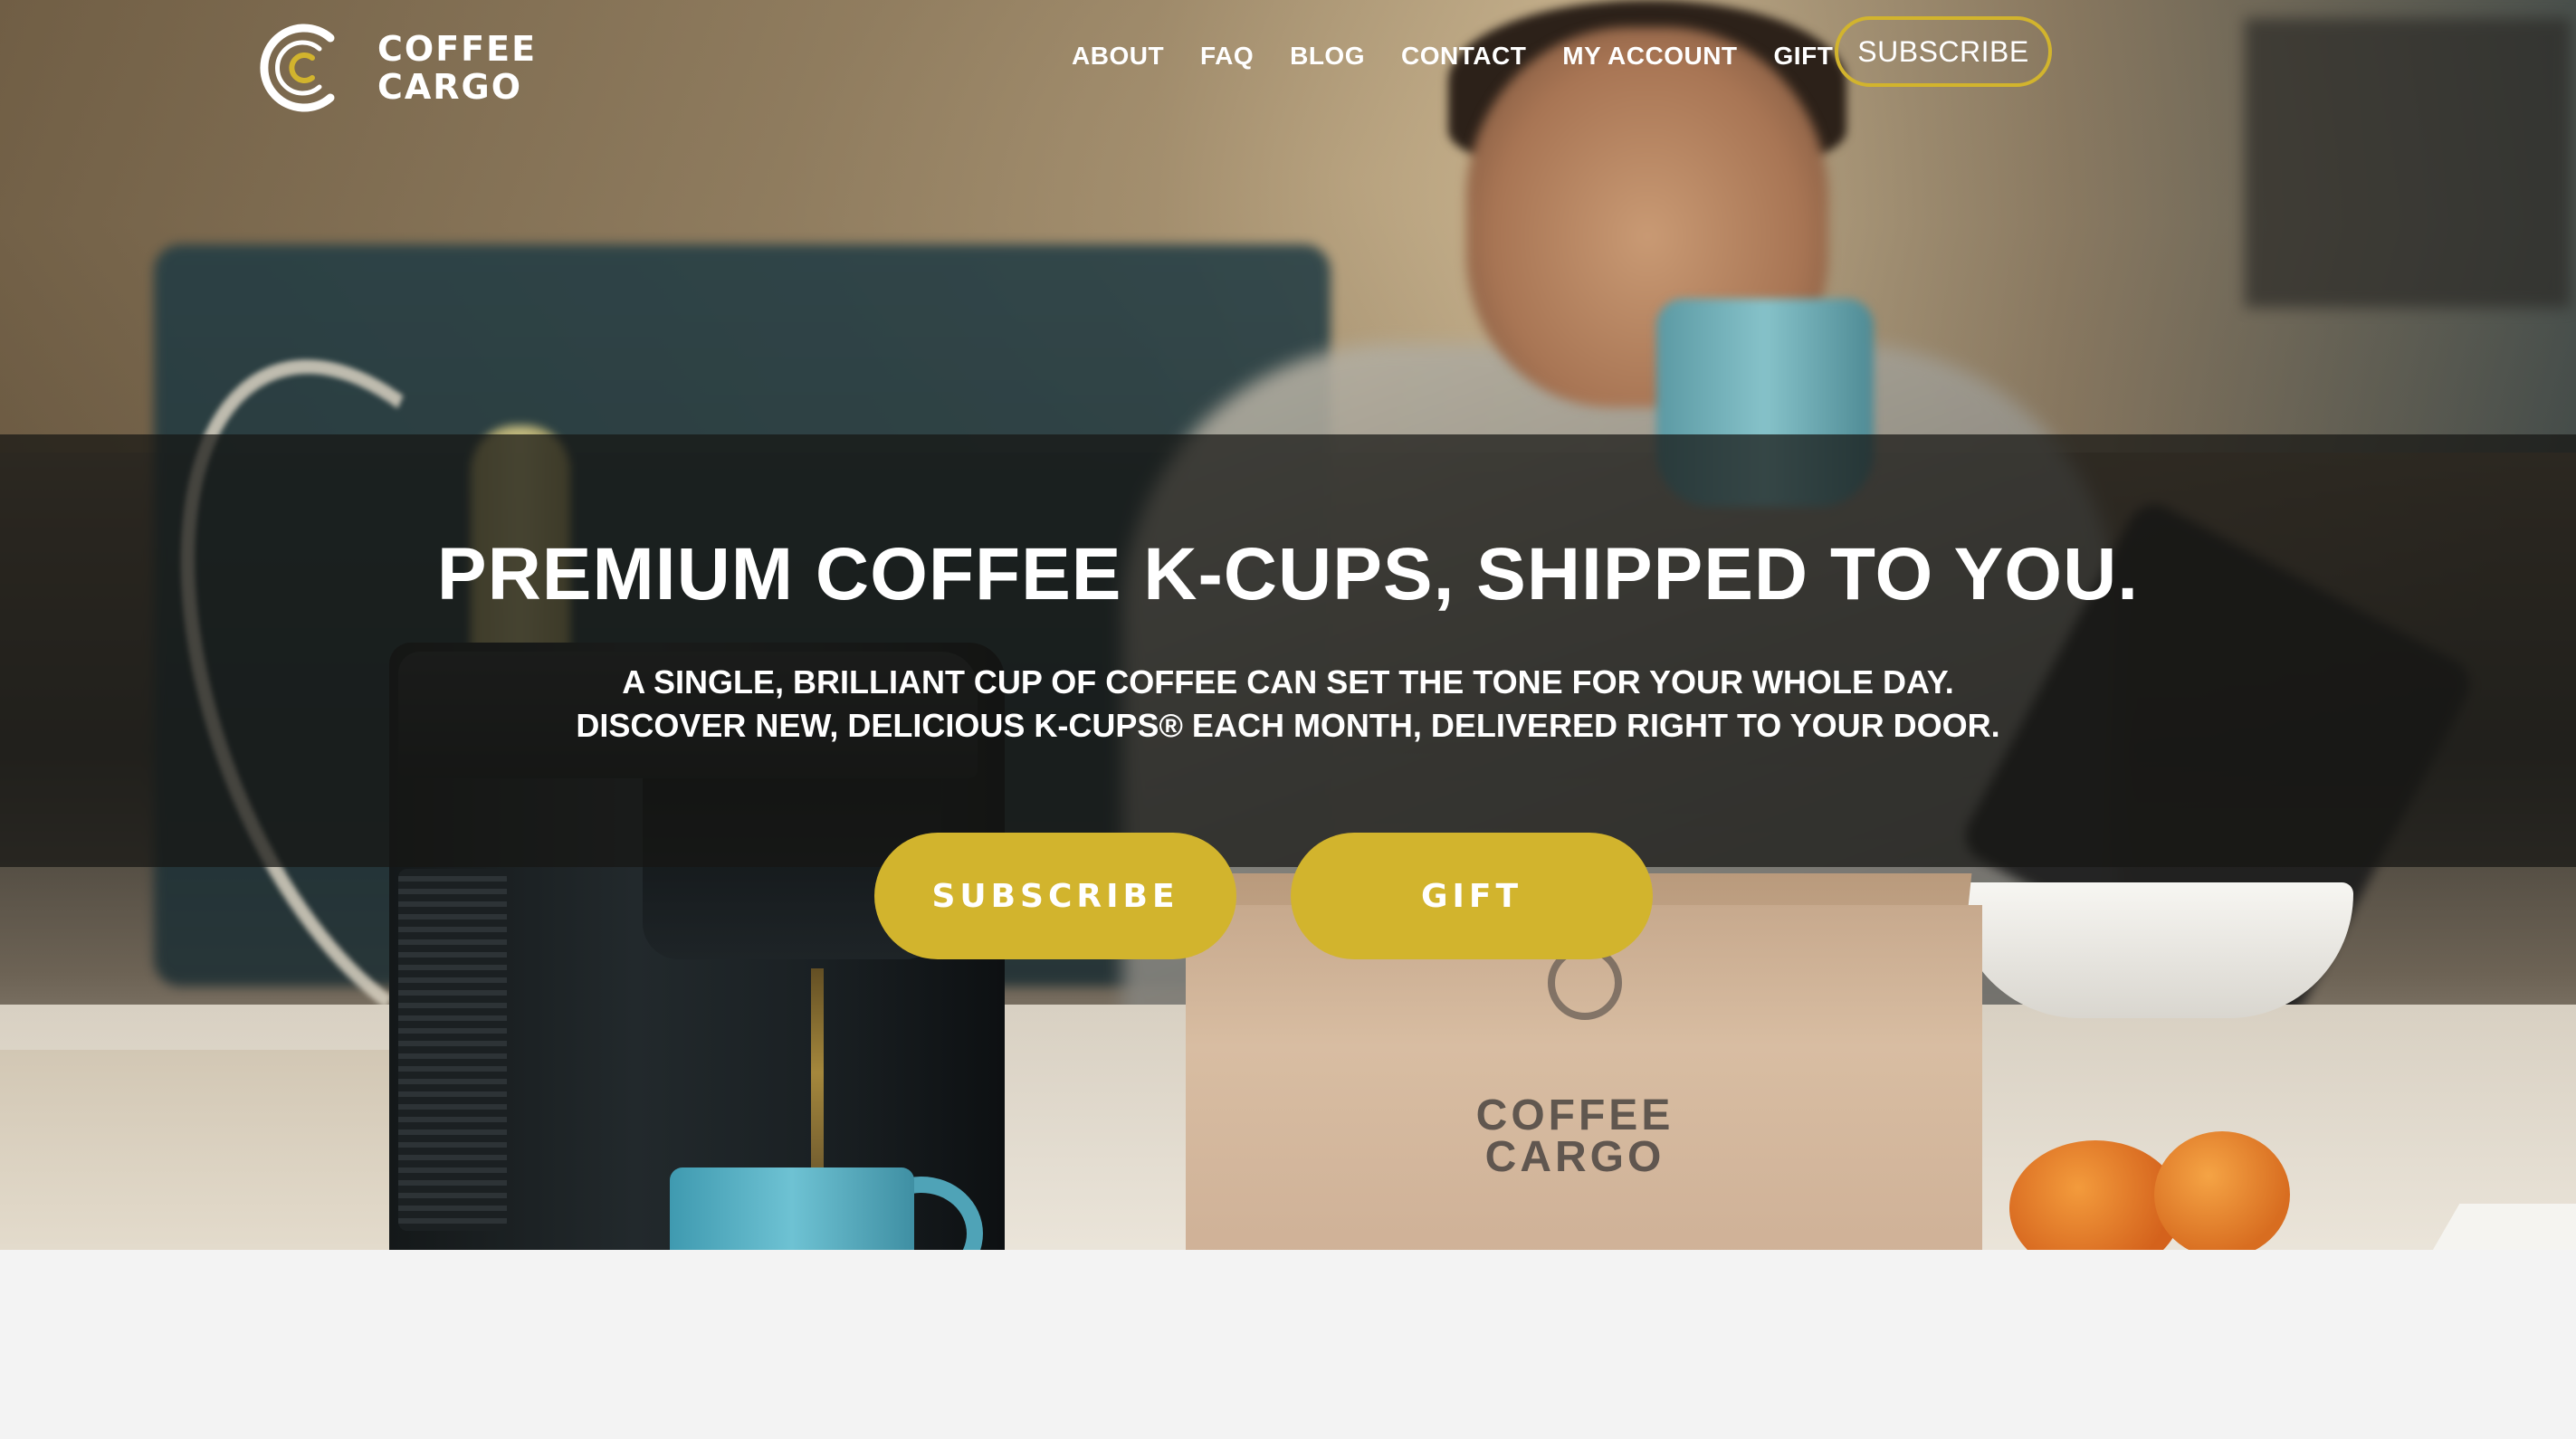 Image resolution: width=2576 pixels, height=1439 pixels. What do you see at coordinates (2222, 1190) in the screenshot?
I see `persimmon-right` at bounding box center [2222, 1190].